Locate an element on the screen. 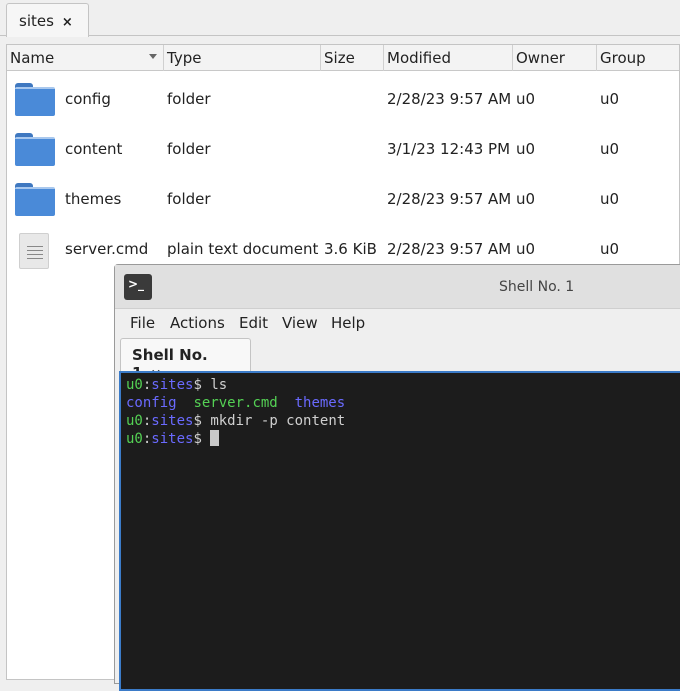 This screenshot has width=680, height=691. file-row: content folder 3/1/23 12:43 PM u0 u0 is located at coordinates (343, 149).